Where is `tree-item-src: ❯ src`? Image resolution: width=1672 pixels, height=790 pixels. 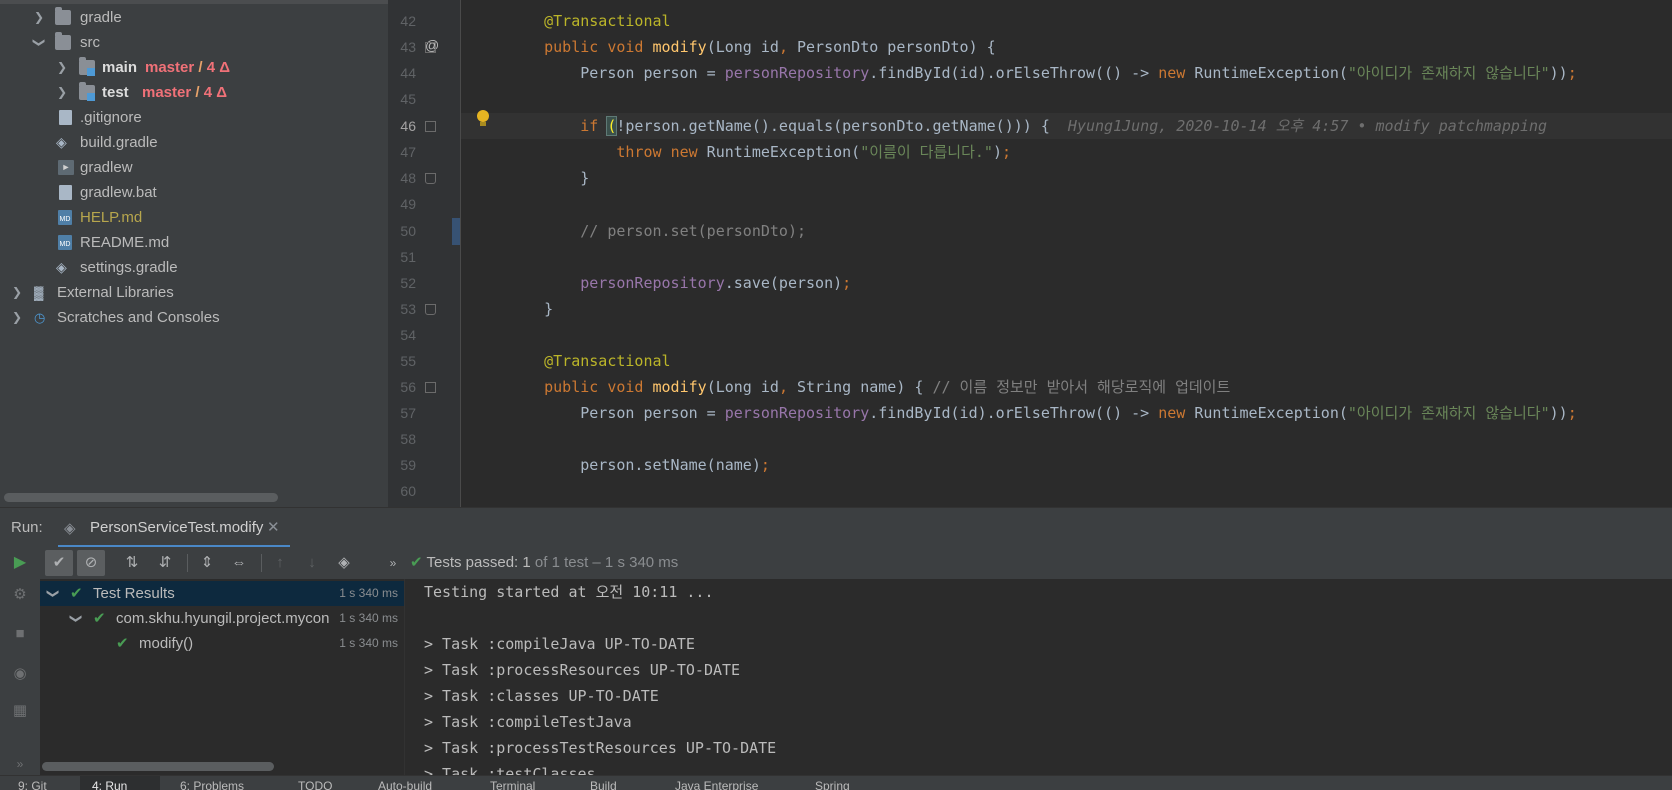 tree-item-src: ❯ src is located at coordinates (194, 42).